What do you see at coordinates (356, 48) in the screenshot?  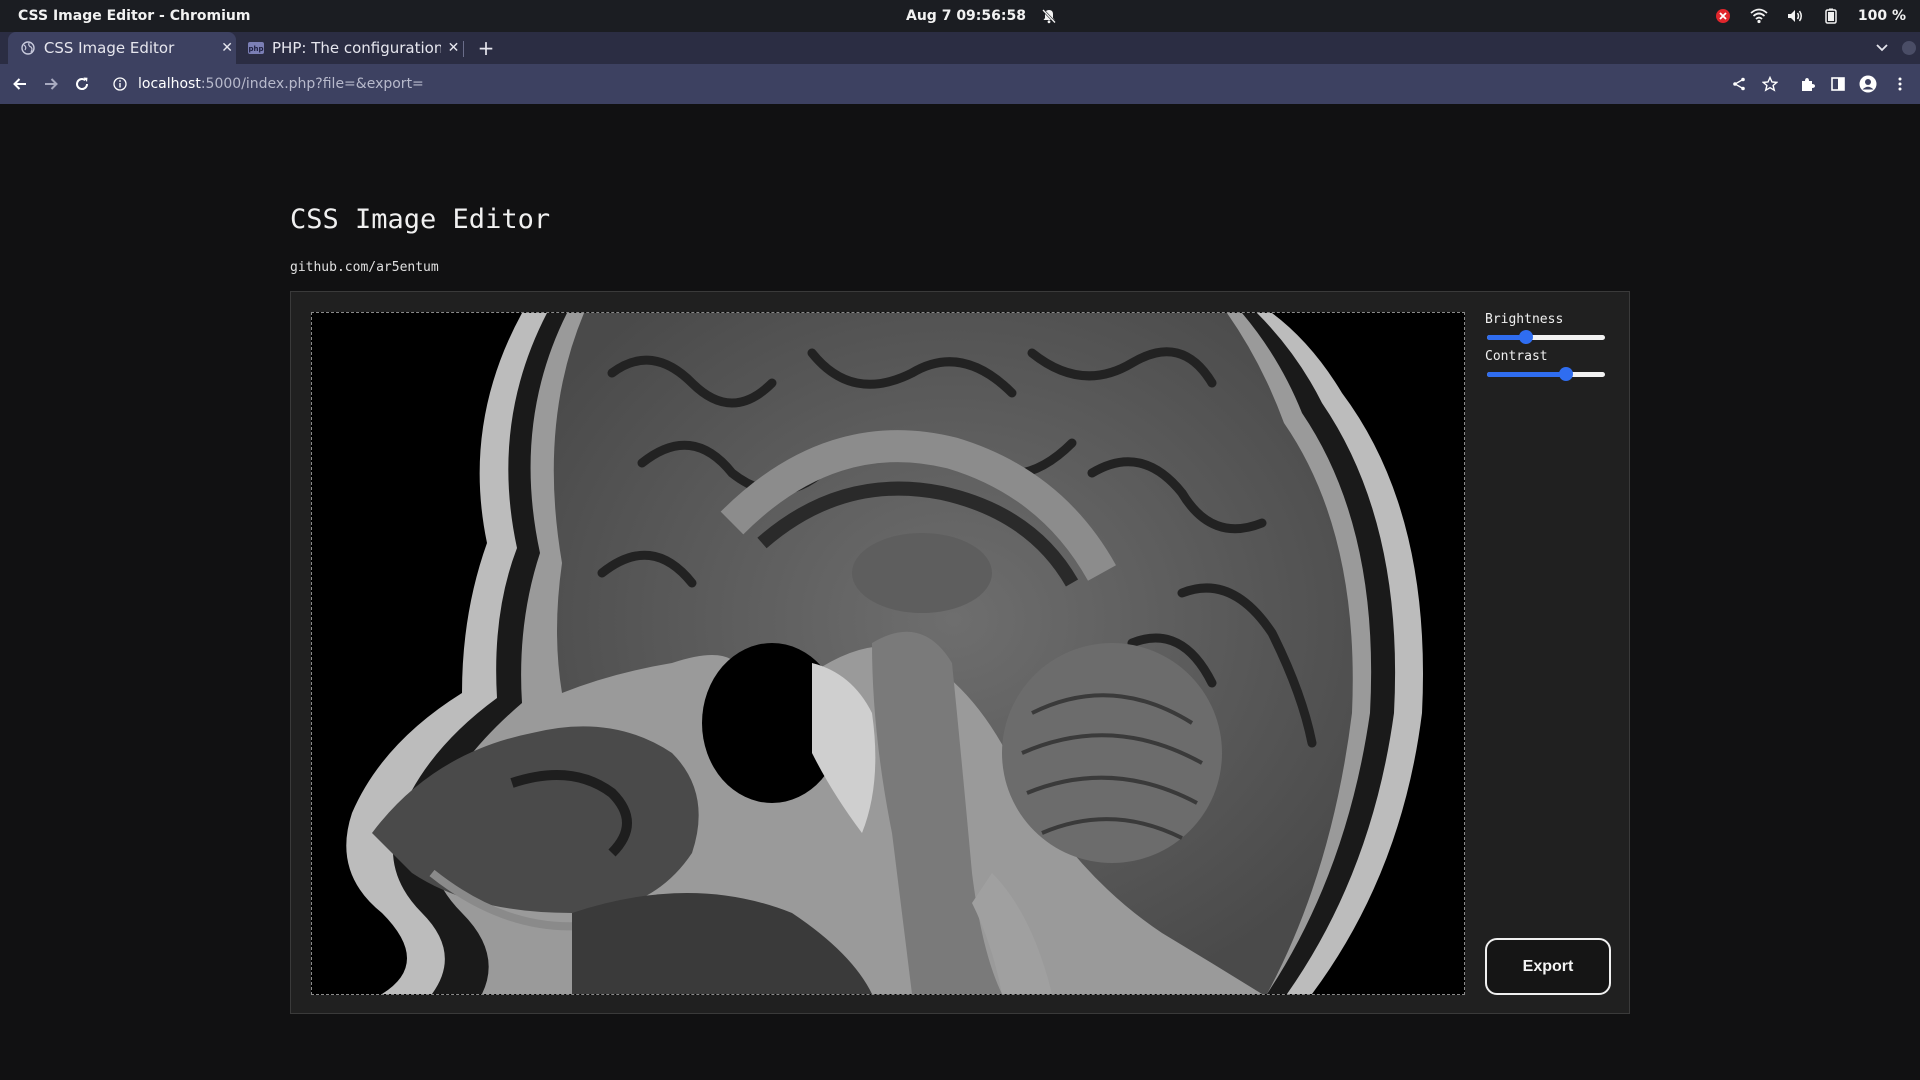 I see `tab-label: PHP: The configuration` at bounding box center [356, 48].